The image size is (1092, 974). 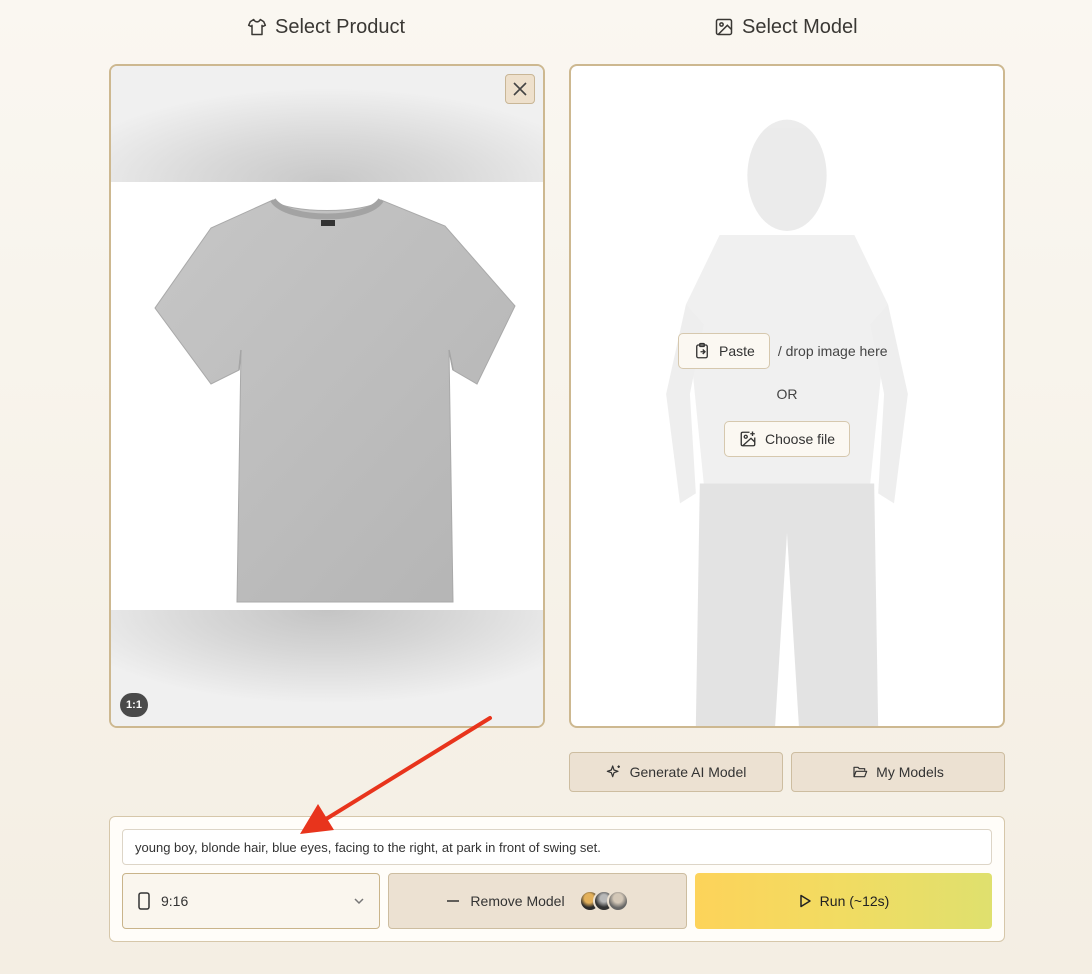 What do you see at coordinates (910, 772) in the screenshot?
I see `my-models-label: My Models` at bounding box center [910, 772].